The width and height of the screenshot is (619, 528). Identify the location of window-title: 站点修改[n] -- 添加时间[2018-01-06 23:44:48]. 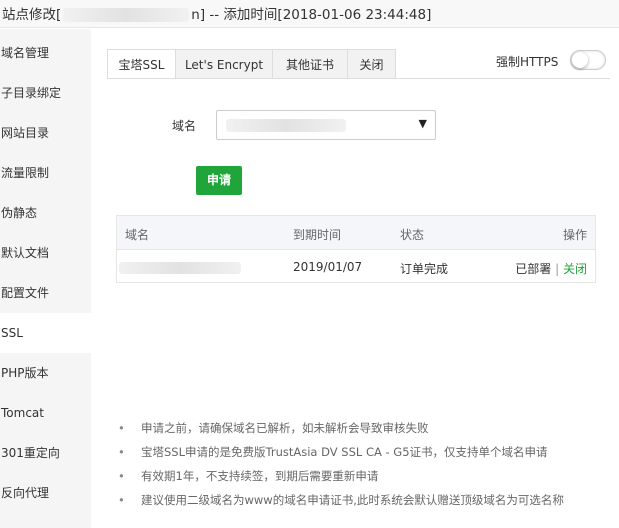
(217, 15).